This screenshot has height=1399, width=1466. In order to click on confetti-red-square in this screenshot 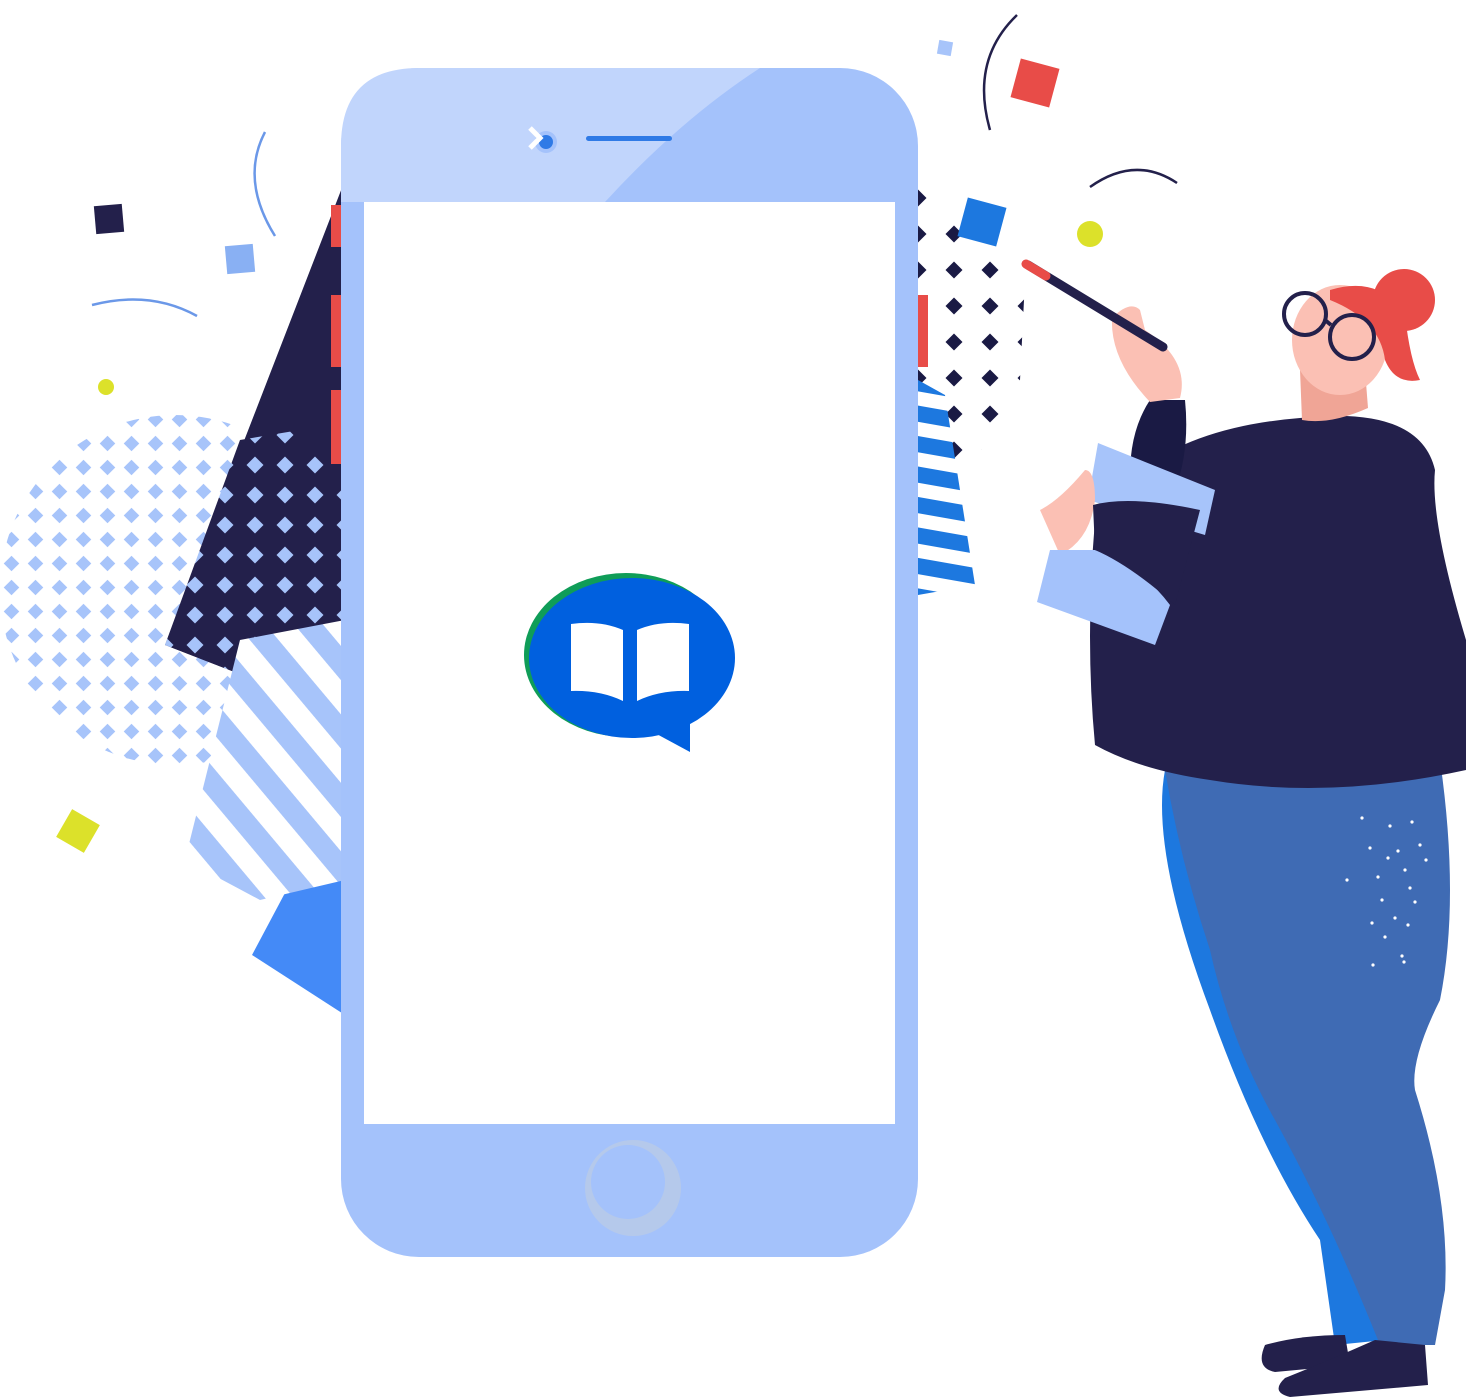, I will do `click(1035, 83)`.